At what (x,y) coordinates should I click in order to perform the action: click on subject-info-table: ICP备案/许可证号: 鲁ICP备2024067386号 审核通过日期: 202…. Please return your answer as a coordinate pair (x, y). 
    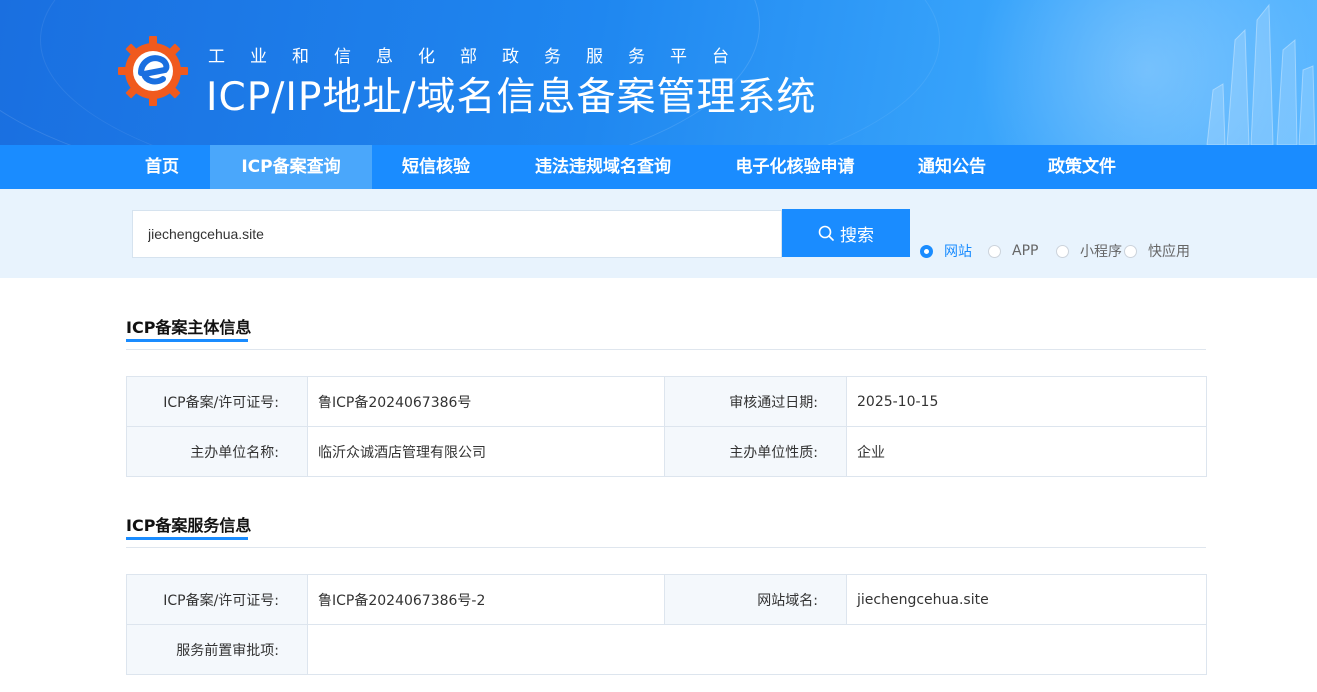
    Looking at the image, I should click on (666, 426).